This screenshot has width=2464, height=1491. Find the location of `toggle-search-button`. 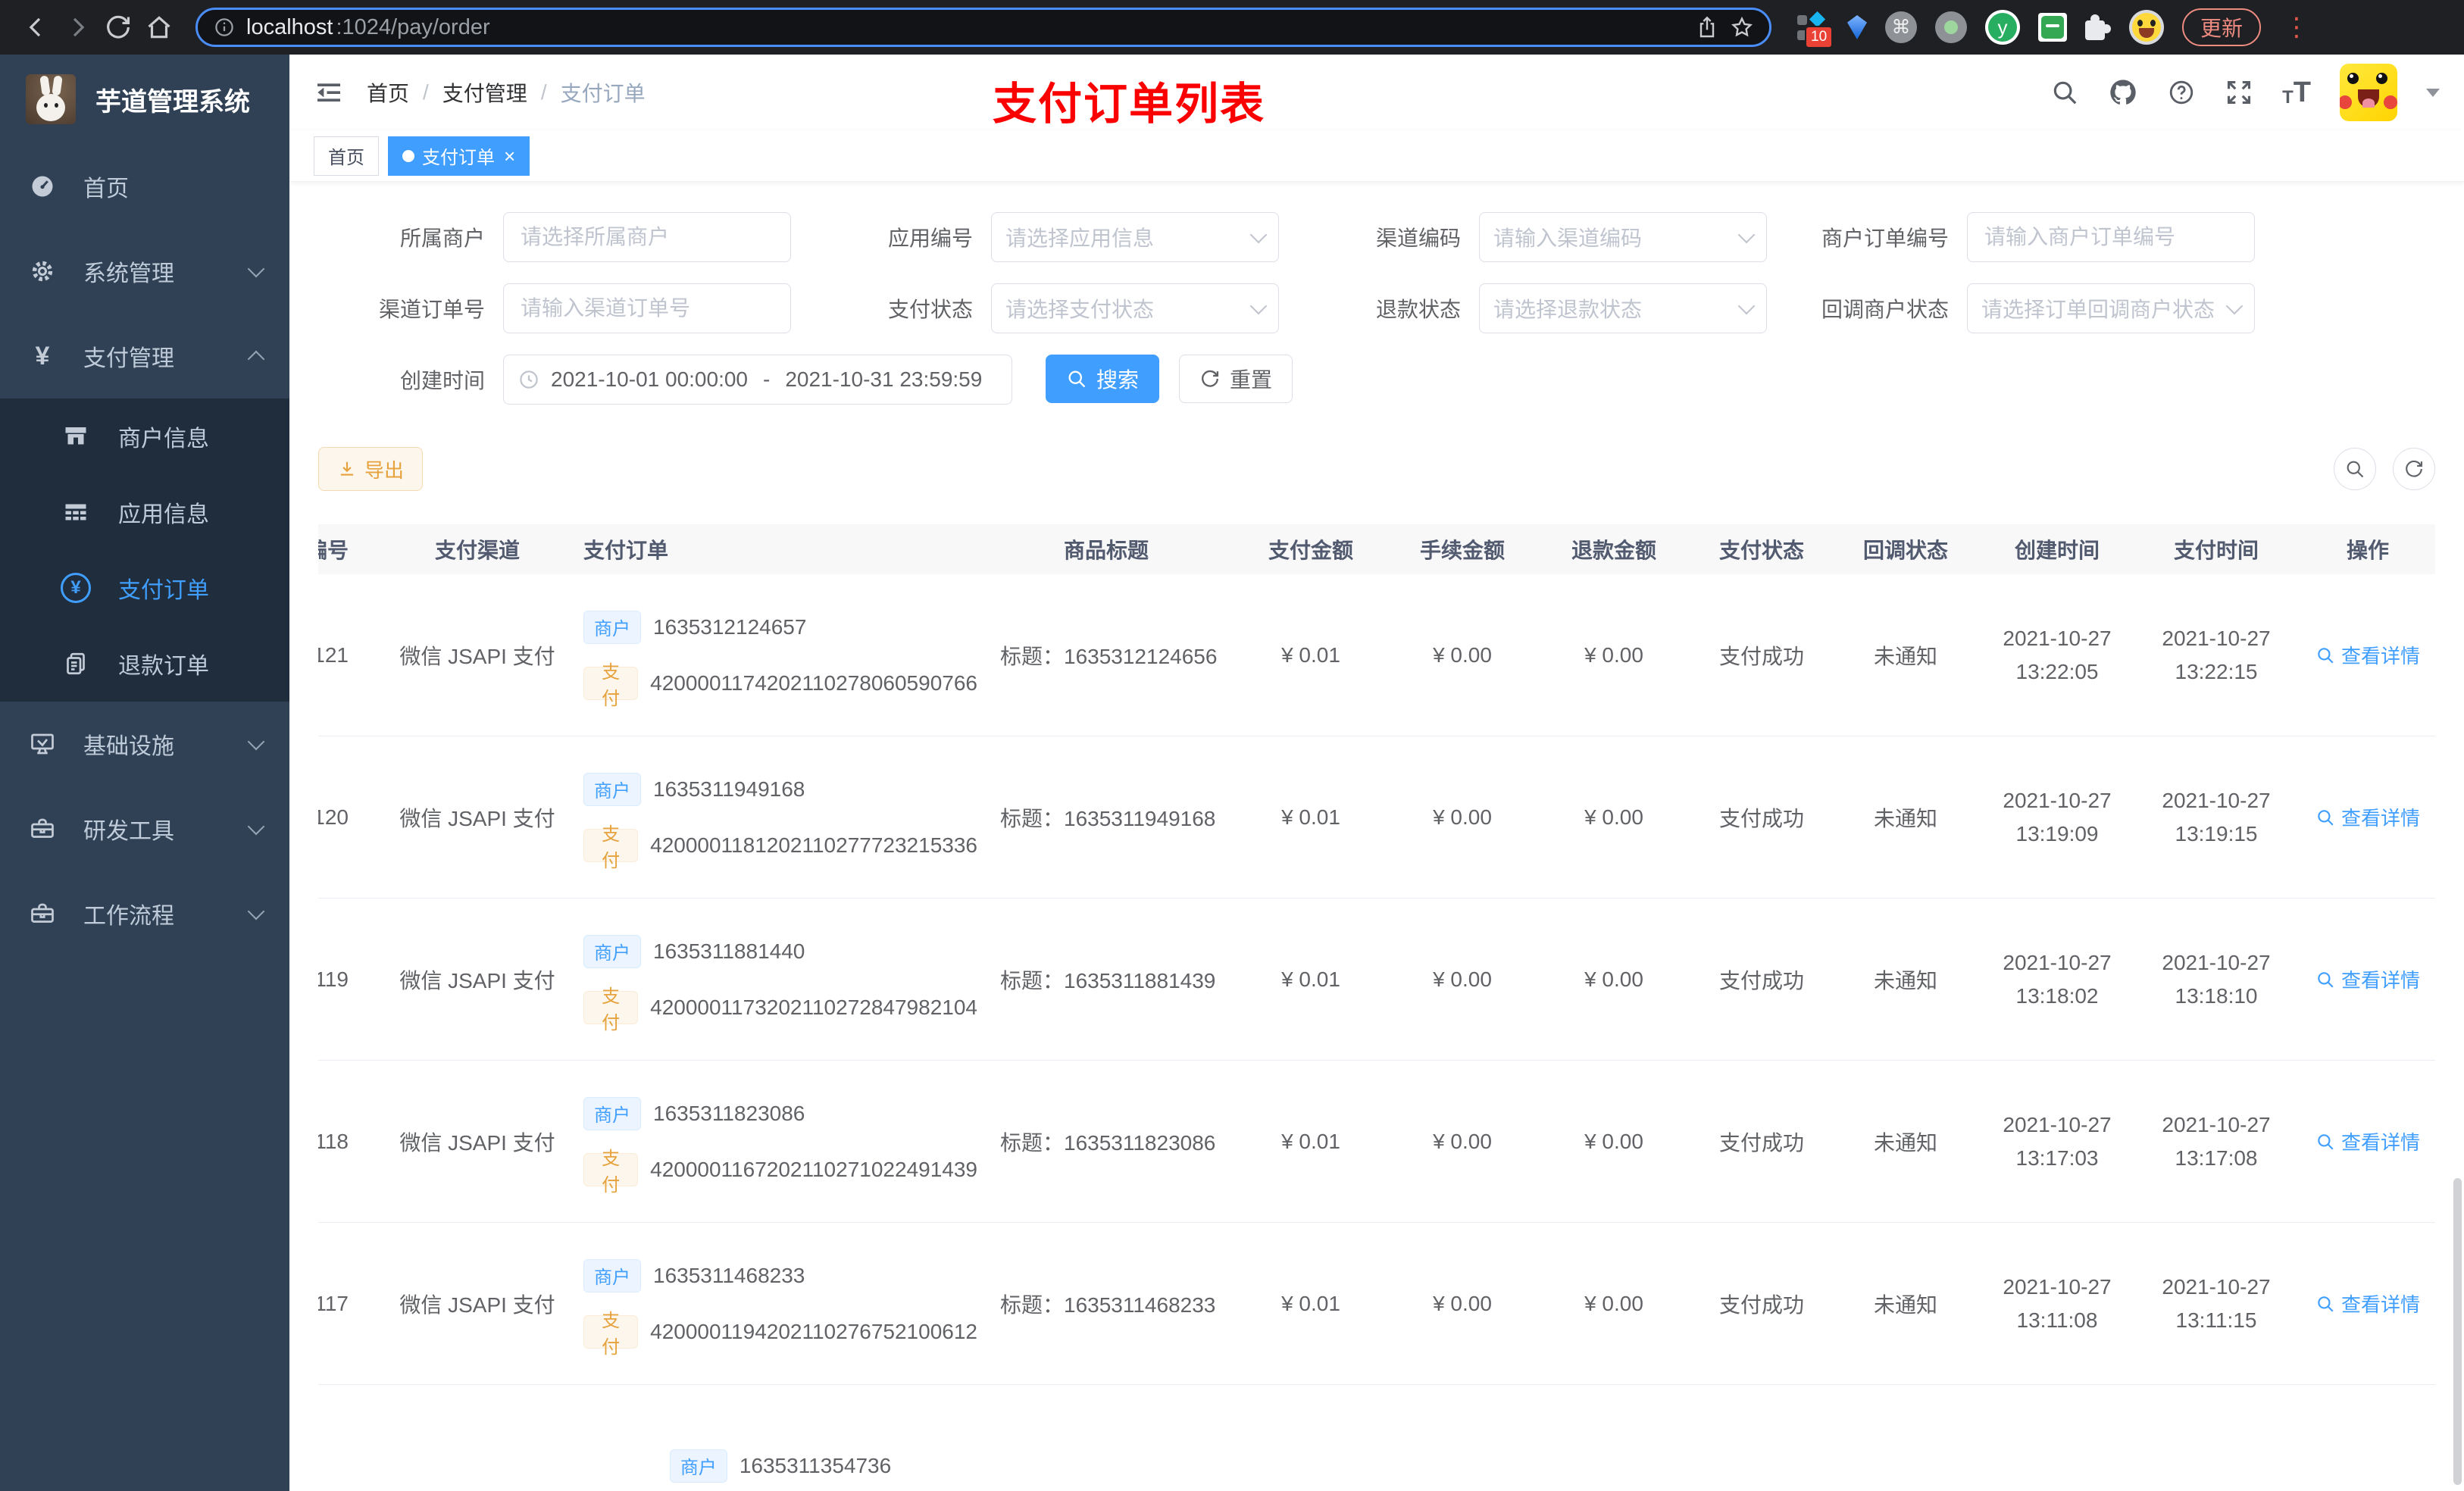

toggle-search-button is located at coordinates (2355, 469).